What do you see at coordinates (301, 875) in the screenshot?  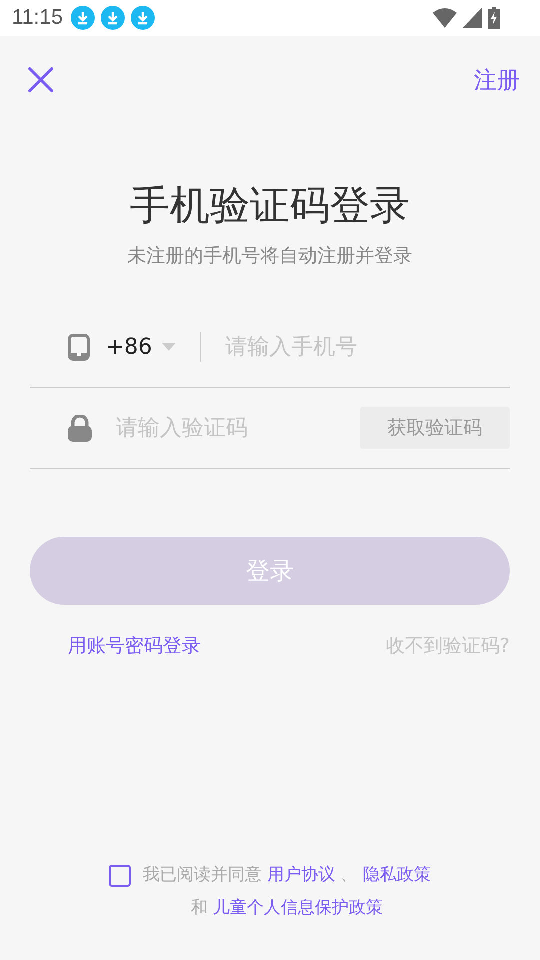 I see `user-agreement-link: 用户协议` at bounding box center [301, 875].